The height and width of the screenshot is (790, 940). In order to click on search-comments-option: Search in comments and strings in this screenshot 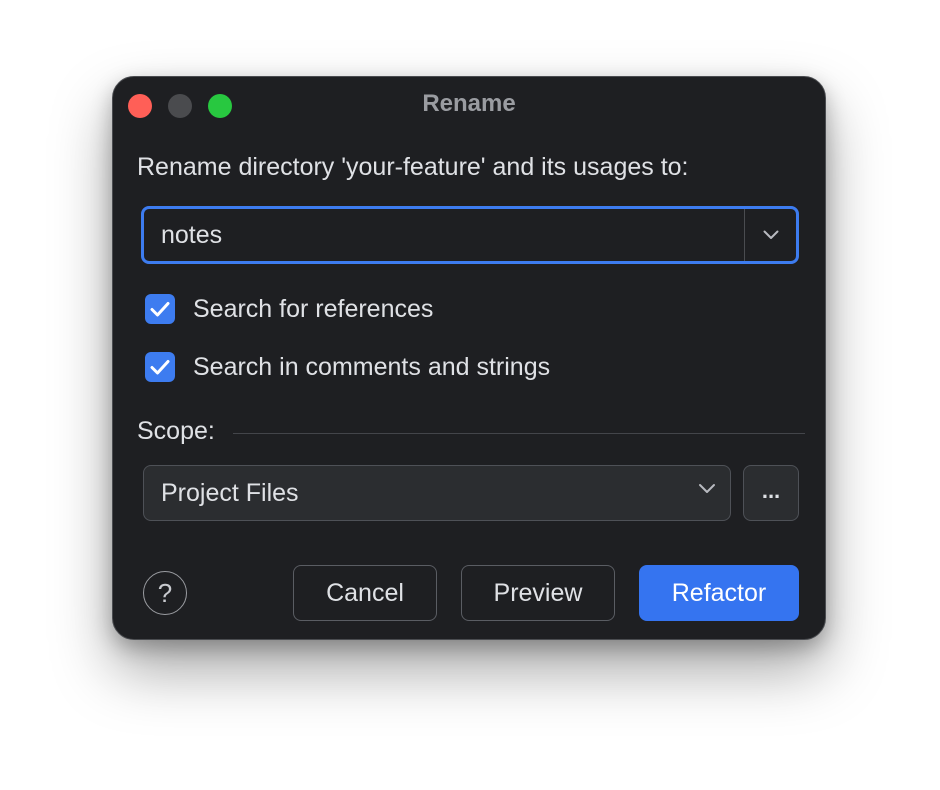, I will do `click(347, 367)`.